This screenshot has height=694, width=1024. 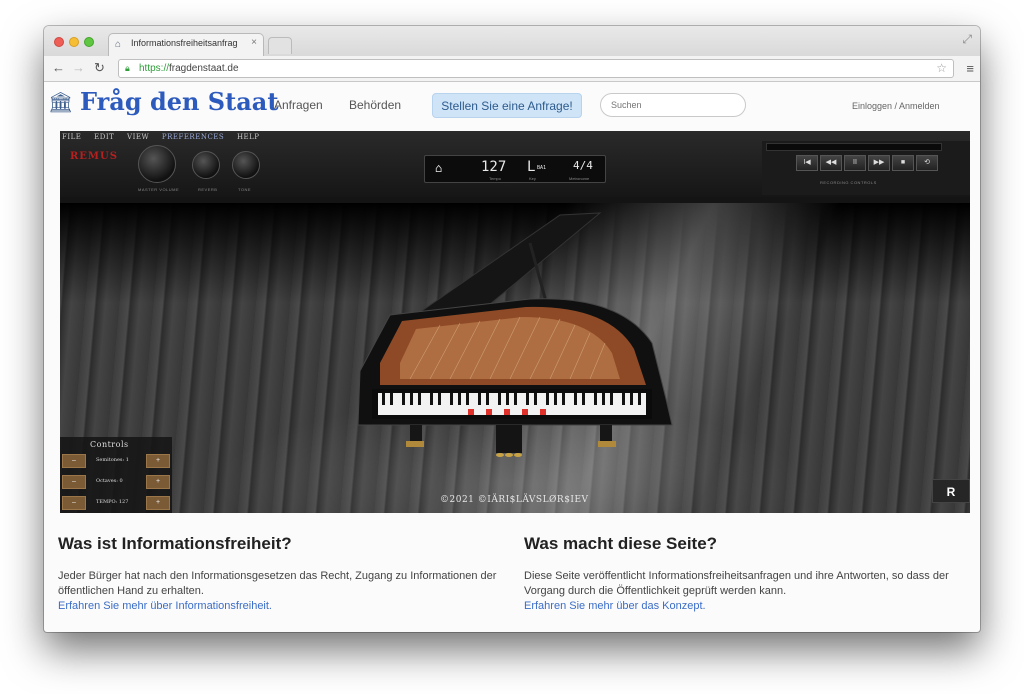 I want to click on app-menu-view: VIEW, so click(x=138, y=137).